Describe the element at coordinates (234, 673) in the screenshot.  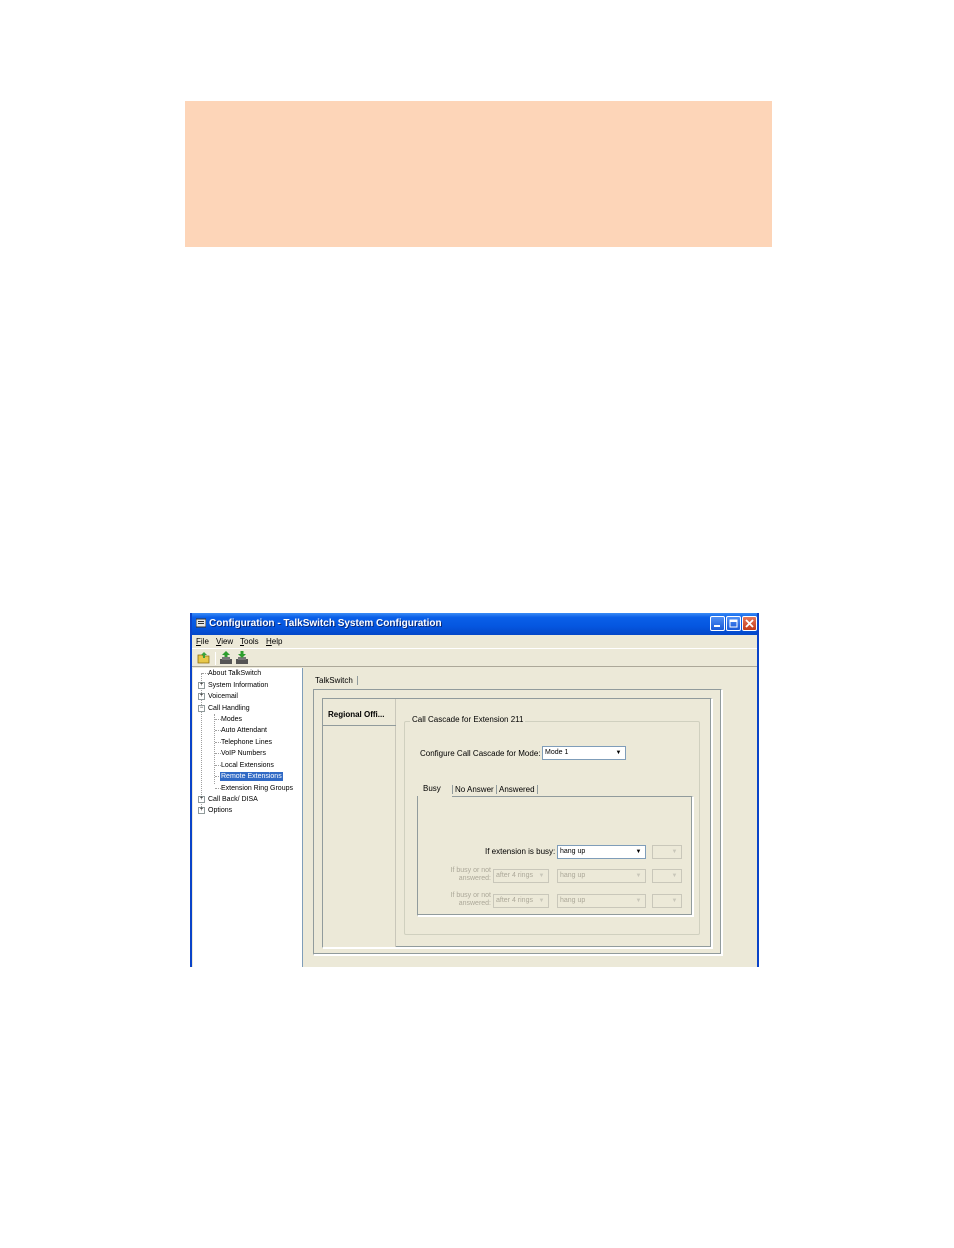
I see `tree-item-about: About TalkSwitch` at that location.